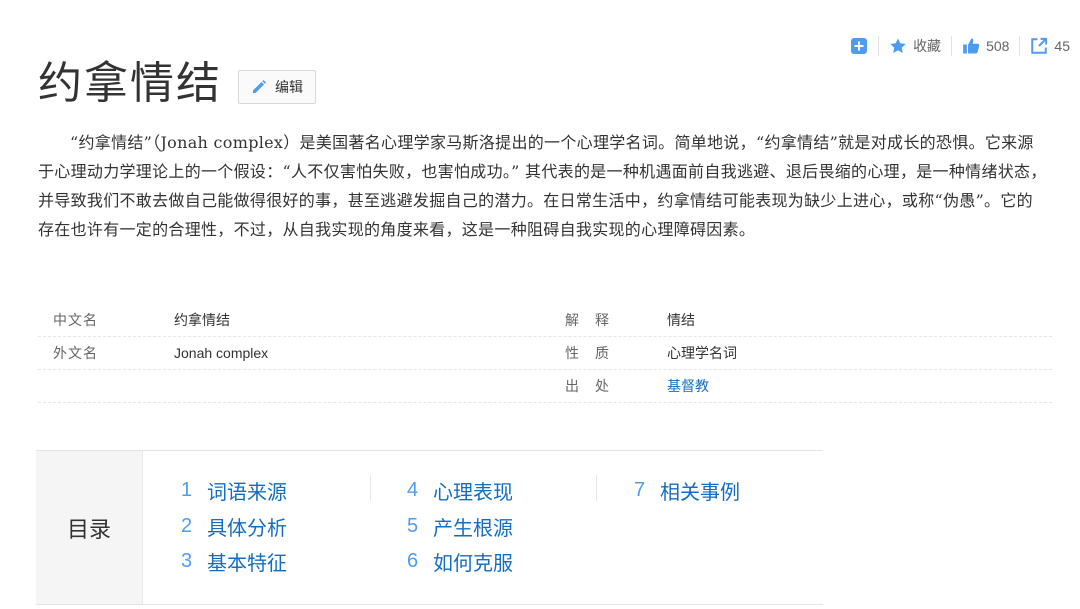 The height and width of the screenshot is (609, 1080). I want to click on add-button, so click(859, 46).